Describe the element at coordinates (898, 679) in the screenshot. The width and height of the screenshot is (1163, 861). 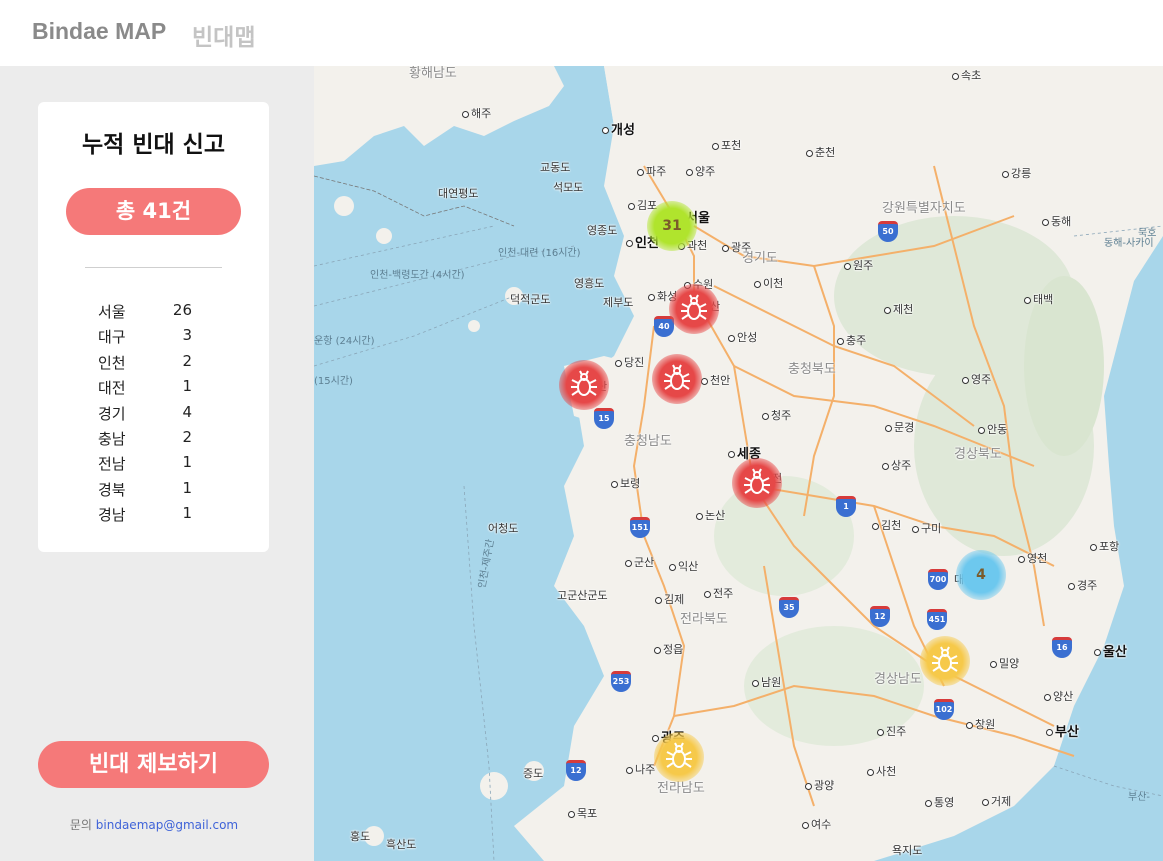
I see `map-label: 경상남도` at that location.